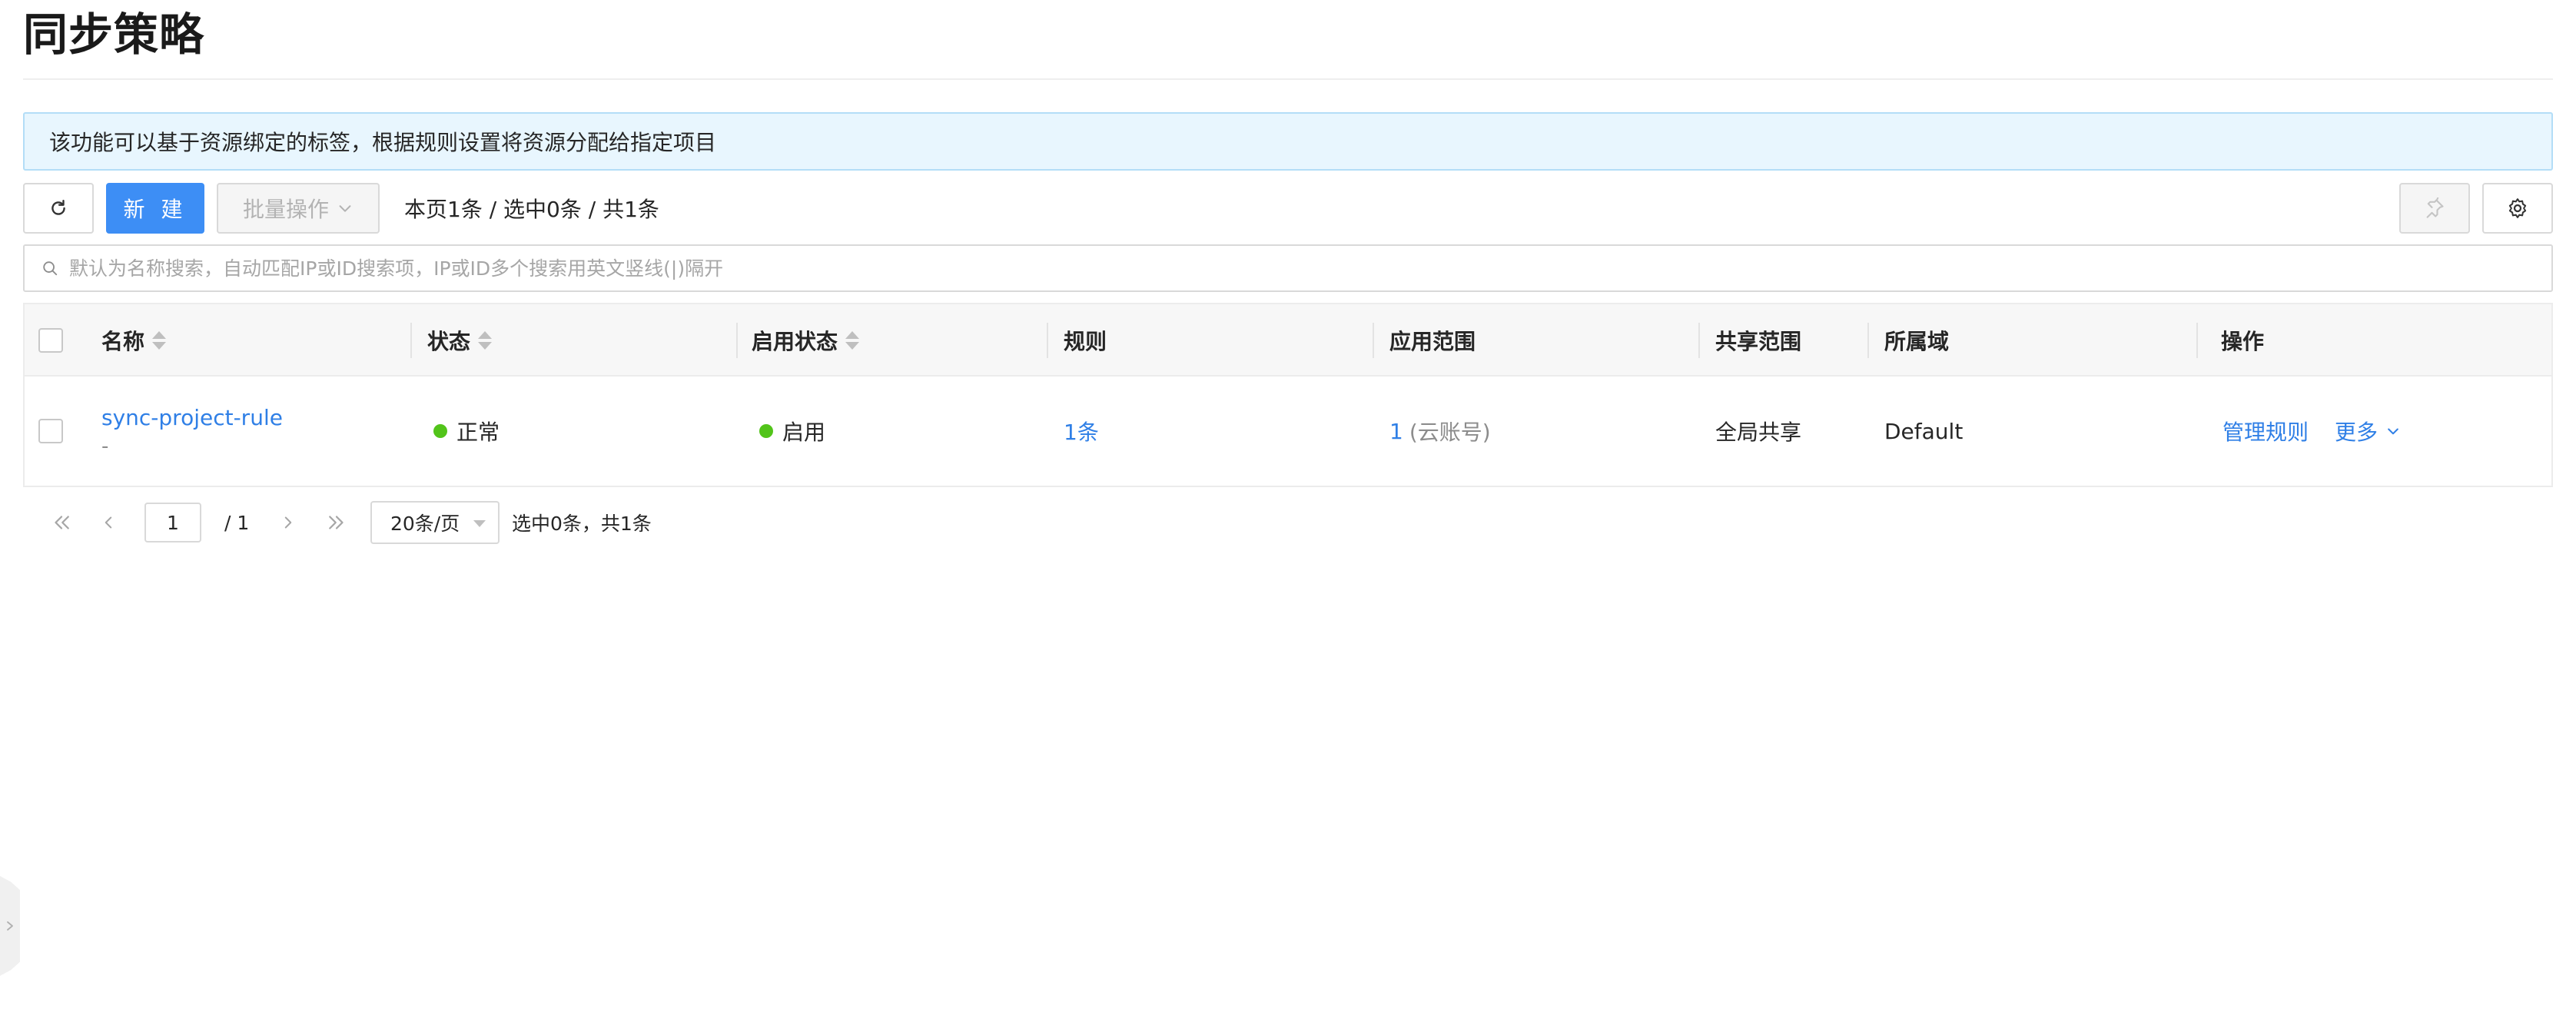 The height and width of the screenshot is (1012, 2576). Describe the element at coordinates (766, 431) in the screenshot. I see `enabled-dot-icon` at that location.